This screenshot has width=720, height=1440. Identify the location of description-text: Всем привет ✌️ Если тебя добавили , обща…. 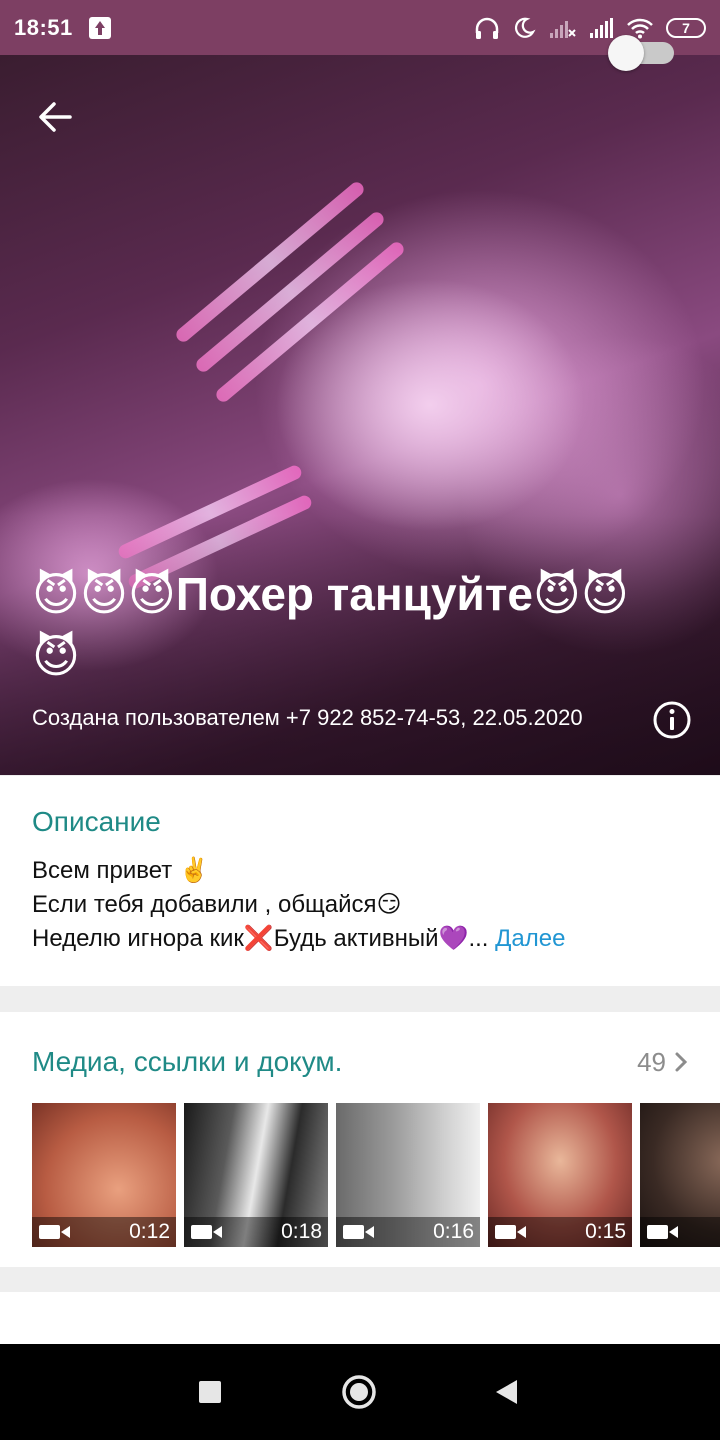
(360, 905).